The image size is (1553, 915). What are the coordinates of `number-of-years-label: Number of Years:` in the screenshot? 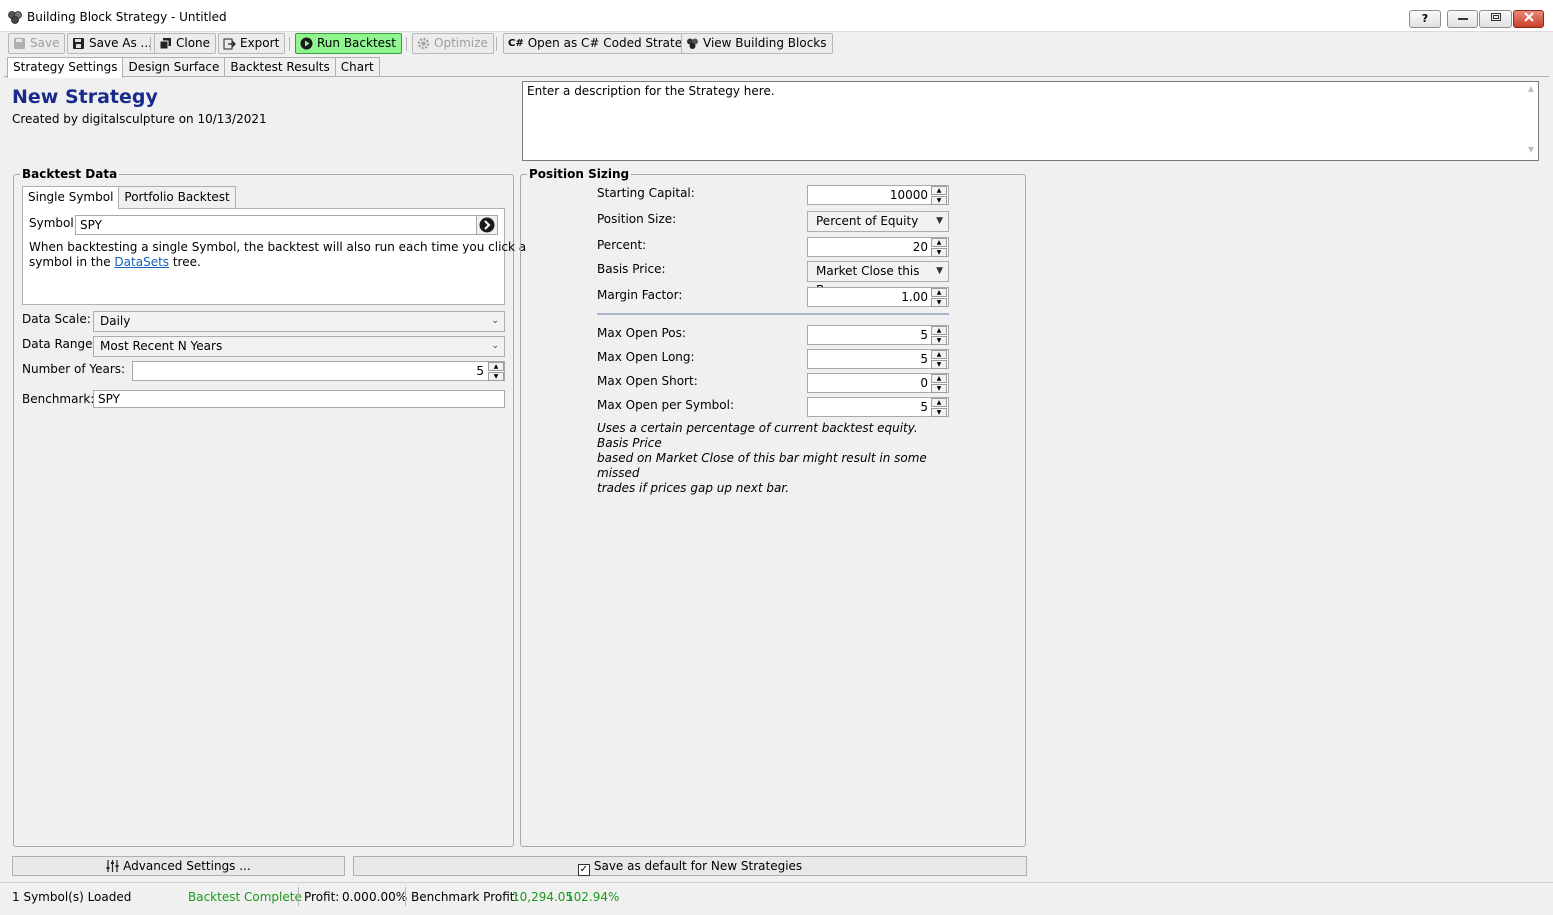 It's located at (74, 369).